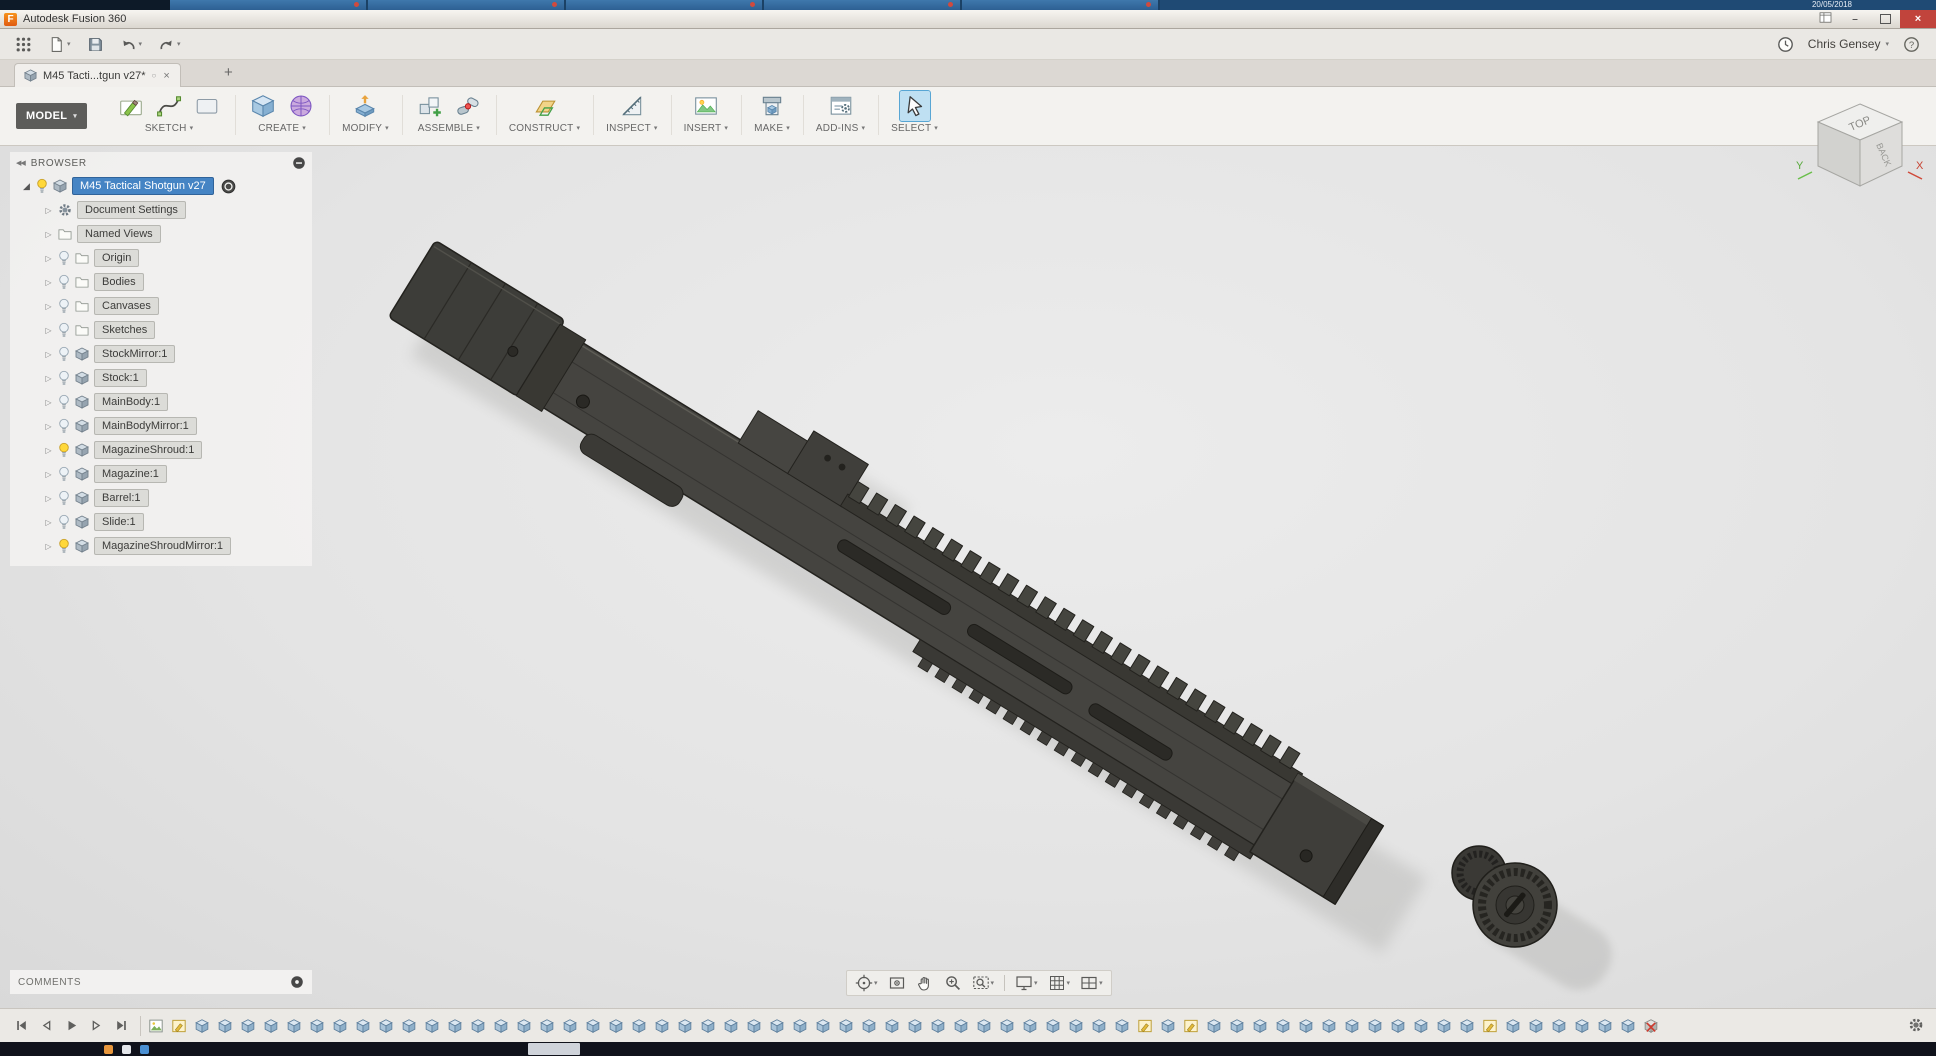 Image resolution: width=1936 pixels, height=1056 pixels. I want to click on browser-item-label: Bodies, so click(119, 282).